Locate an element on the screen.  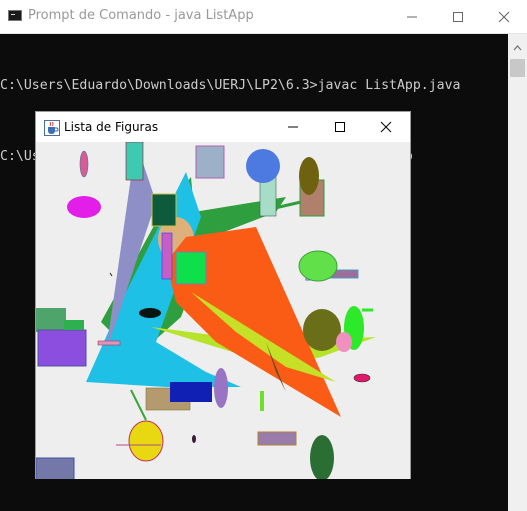
java-window-title: Lista de Figuras is located at coordinates (111, 127).